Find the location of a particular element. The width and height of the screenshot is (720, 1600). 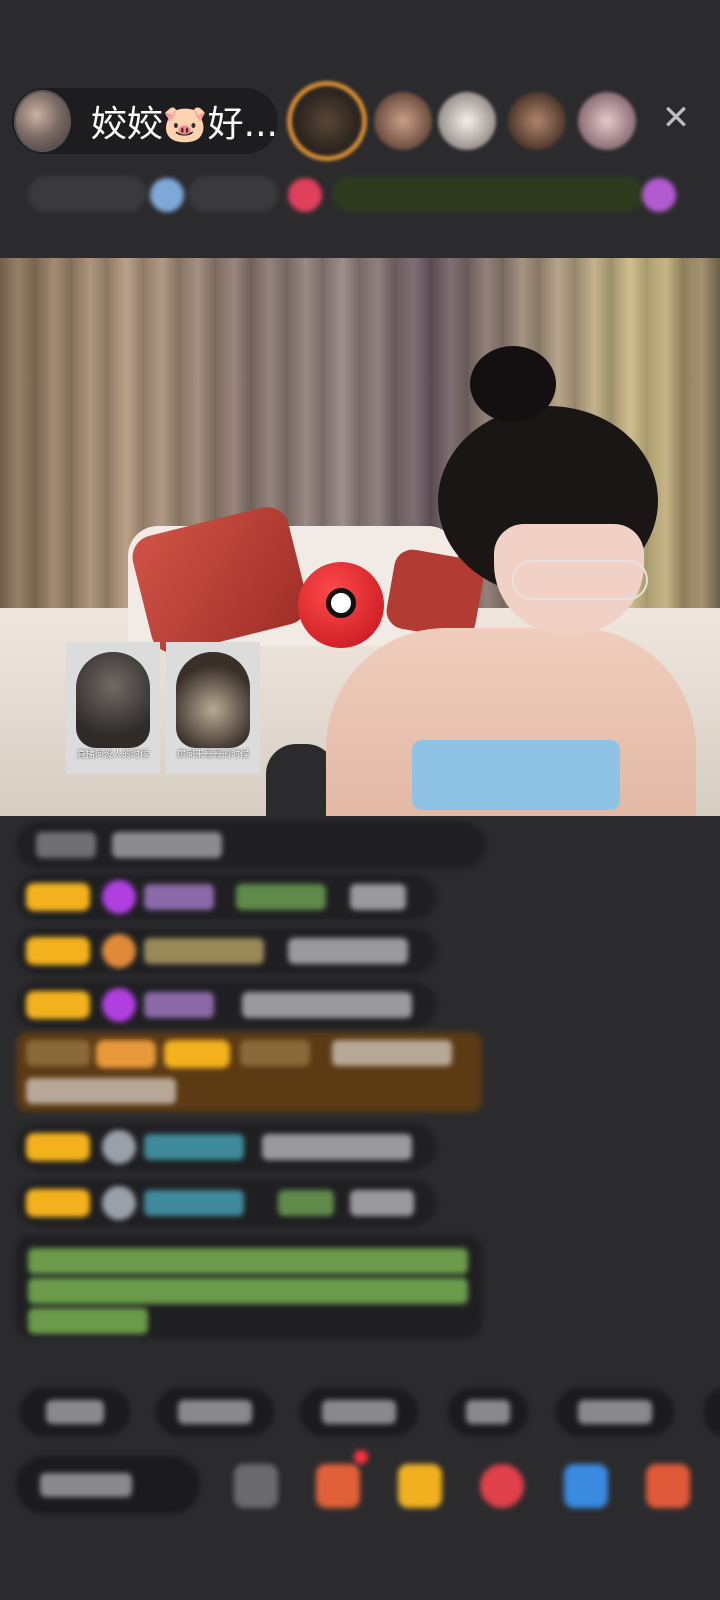

package-icon is located at coordinates (338, 1486).